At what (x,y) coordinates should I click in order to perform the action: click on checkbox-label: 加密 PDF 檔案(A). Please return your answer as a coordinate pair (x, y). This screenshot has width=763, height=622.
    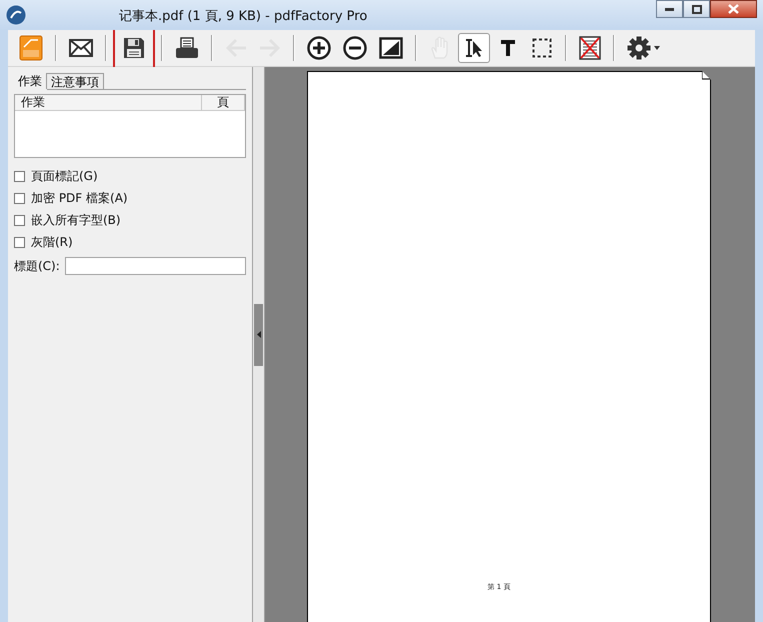
    Looking at the image, I should click on (79, 198).